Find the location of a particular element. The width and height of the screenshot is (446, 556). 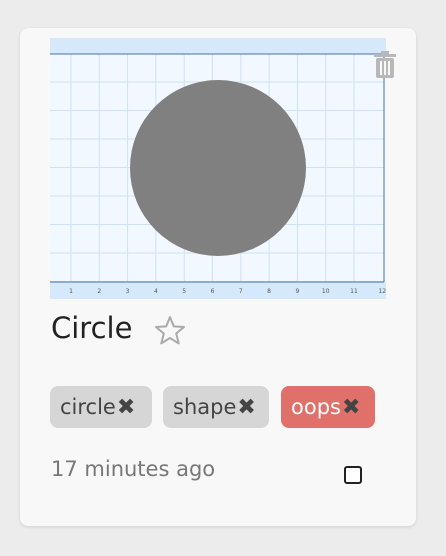

ruler-label: 2 is located at coordinates (99, 291).